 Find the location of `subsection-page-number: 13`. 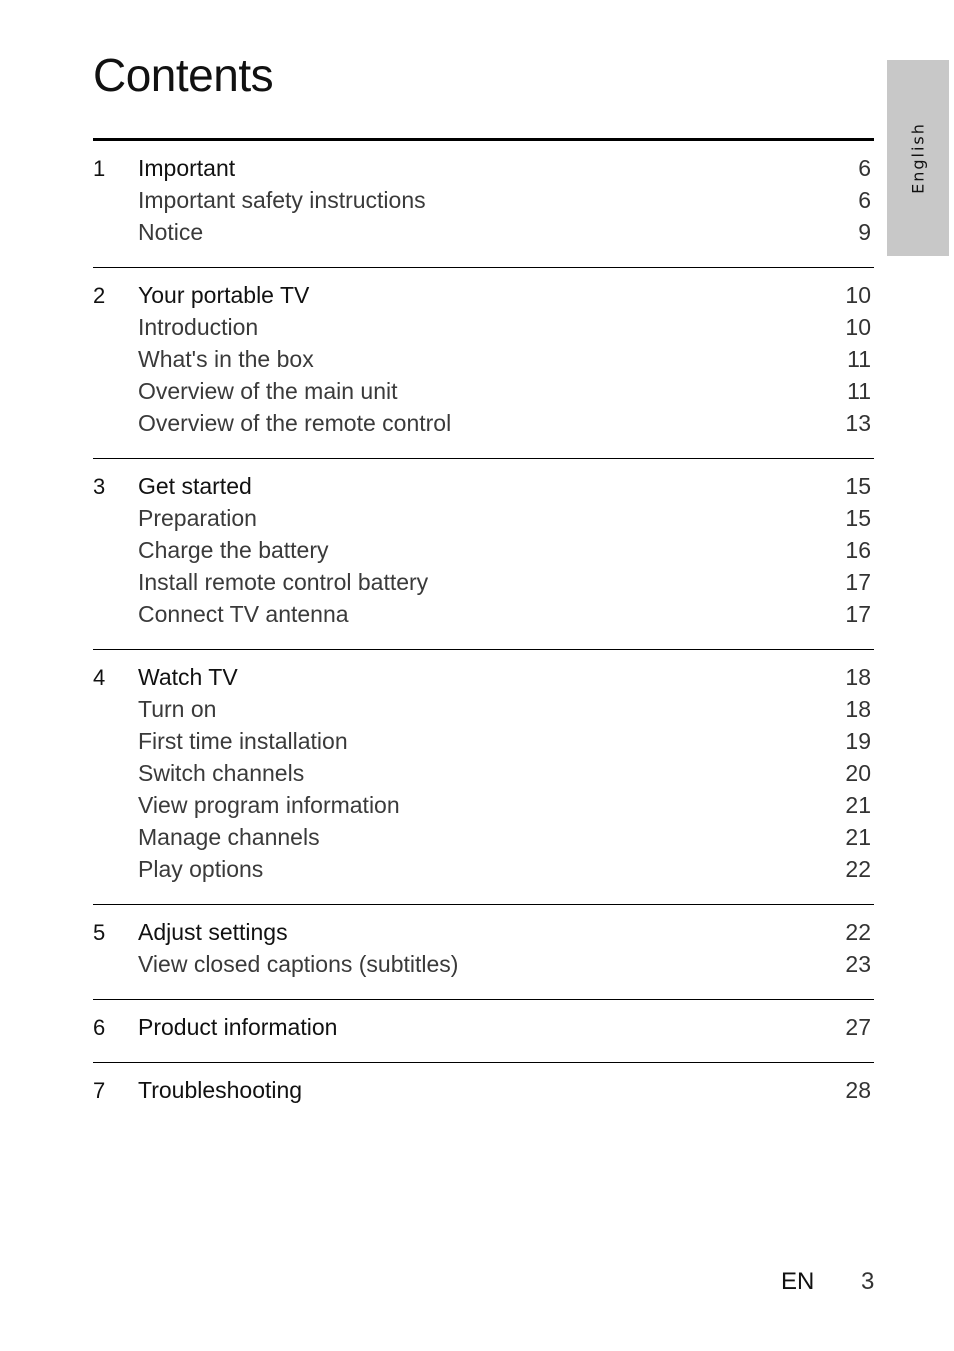

subsection-page-number: 13 is located at coordinates (858, 423).